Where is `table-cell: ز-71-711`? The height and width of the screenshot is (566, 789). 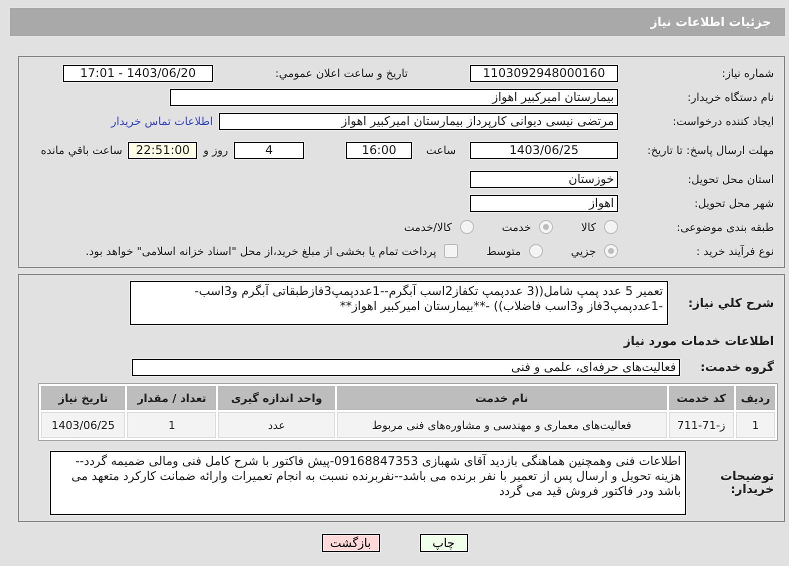 table-cell: ز-71-711 is located at coordinates (701, 425).